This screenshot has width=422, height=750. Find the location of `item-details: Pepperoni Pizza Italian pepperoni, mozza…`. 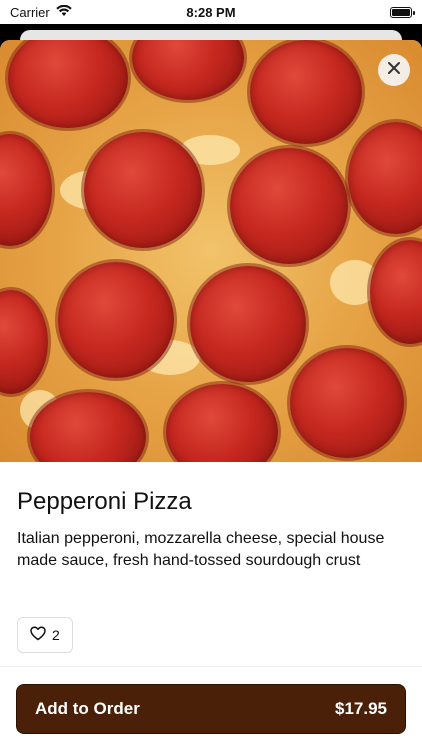

item-details: Pepperoni Pizza Italian pepperoni, mozza… is located at coordinates (211, 517).